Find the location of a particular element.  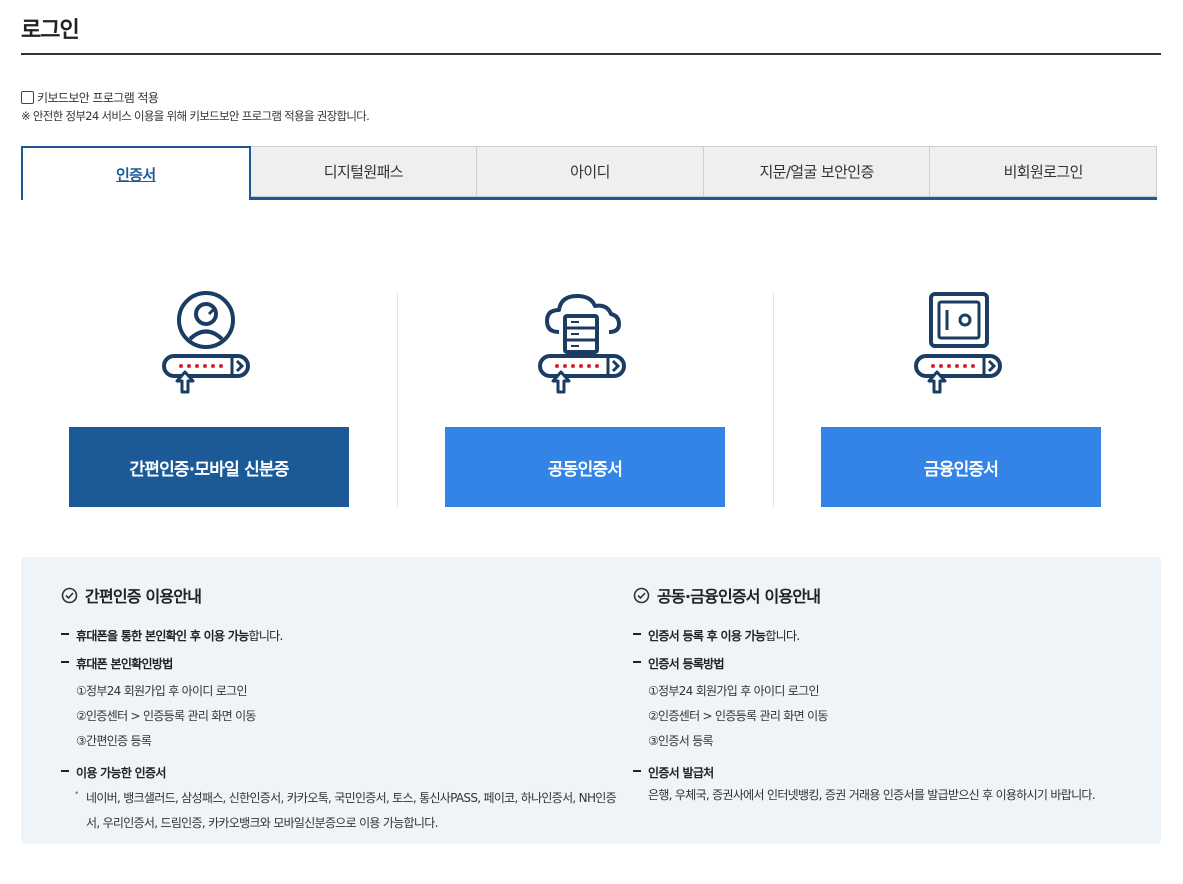

financial-cert-button: 금융인증서 is located at coordinates (961, 467).